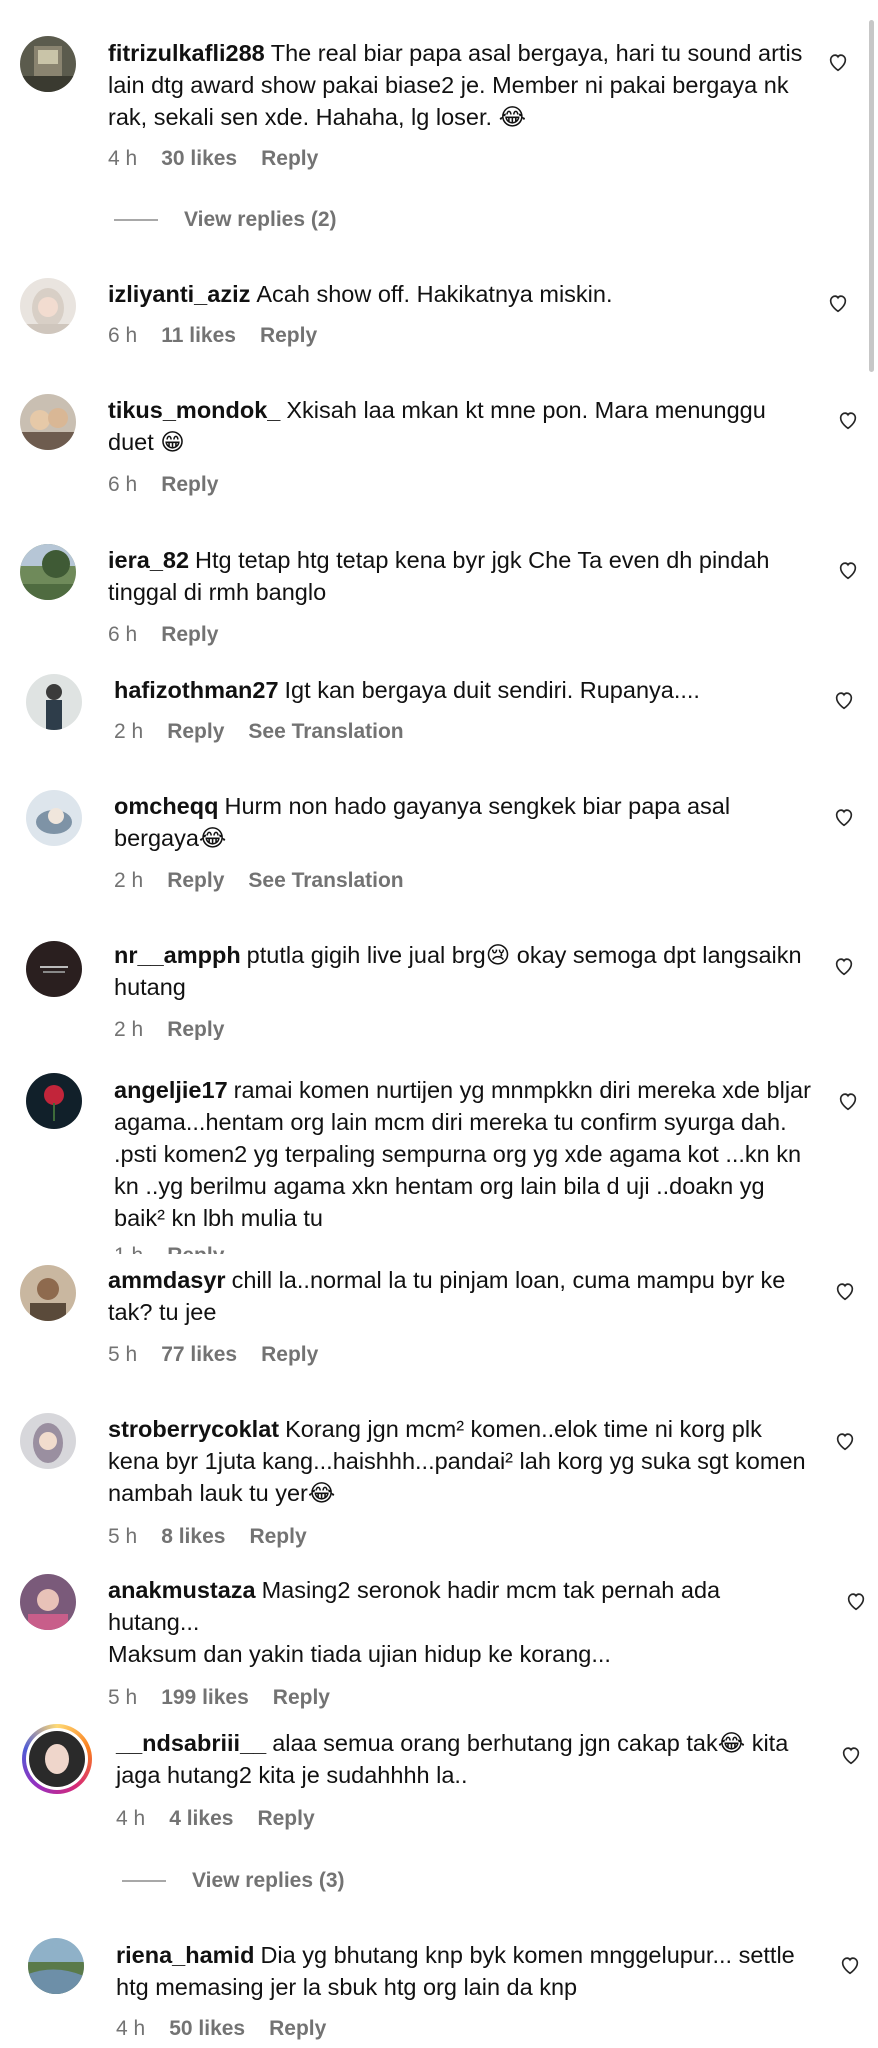 The image size is (878, 2048). Describe the element at coordinates (185, 1955) in the screenshot. I see `comment-username: riena_hamid` at that location.